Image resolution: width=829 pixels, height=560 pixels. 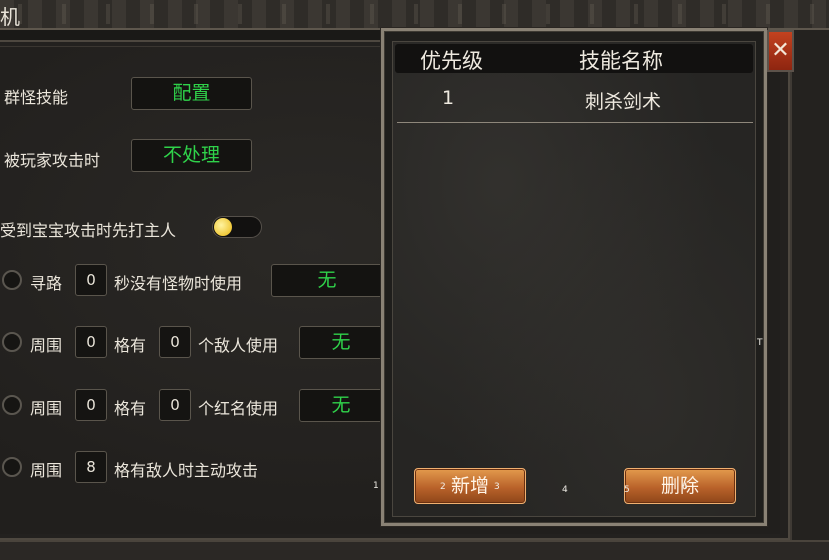 What do you see at coordinates (627, 490) in the screenshot?
I see `marker-5: 5` at bounding box center [627, 490].